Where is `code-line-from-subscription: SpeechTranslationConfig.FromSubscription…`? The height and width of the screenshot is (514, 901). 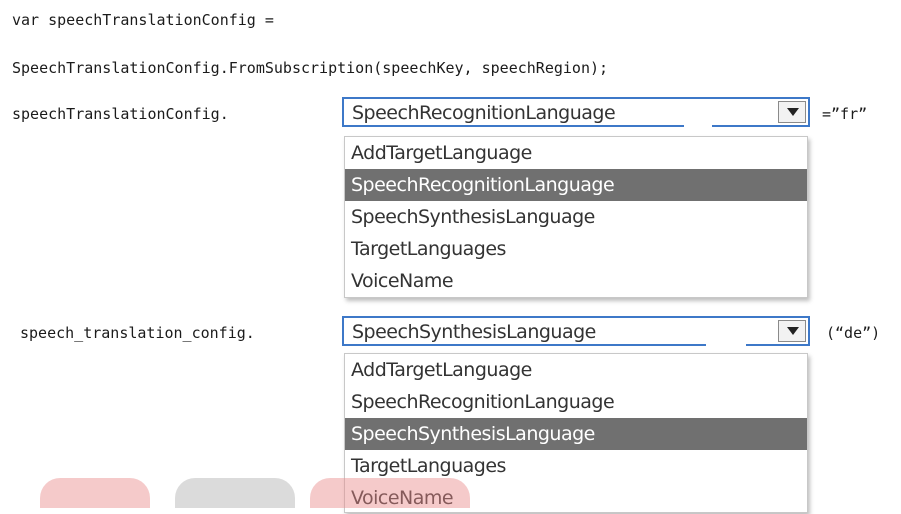
code-line-from-subscription: SpeechTranslationConfig.FromSubscription… is located at coordinates (310, 68).